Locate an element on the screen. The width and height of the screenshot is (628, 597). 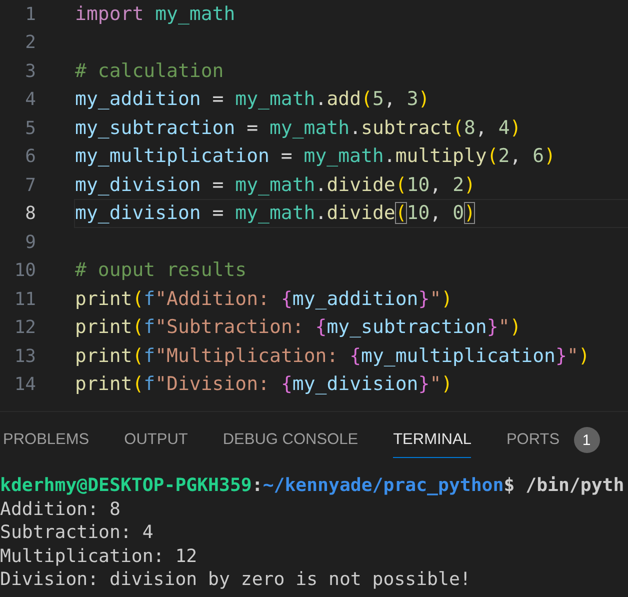
code-line: my_multiplication = my_math.multiply(2, 6) is located at coordinates (315, 157).